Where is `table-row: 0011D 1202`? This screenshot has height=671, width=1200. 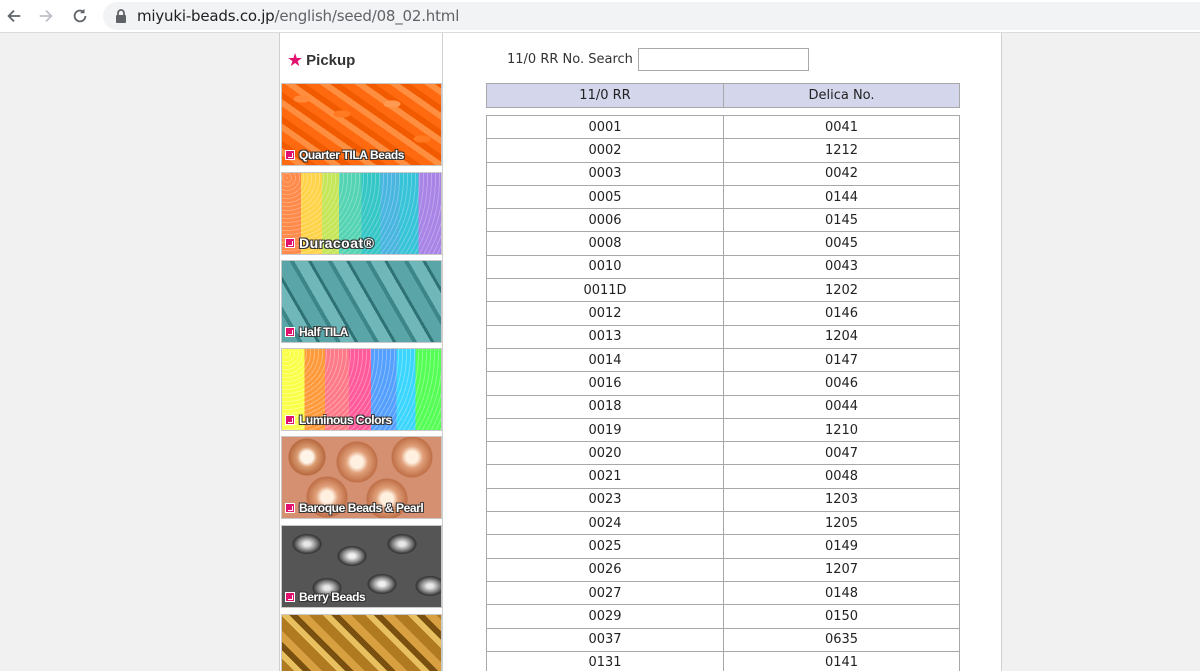 table-row: 0011D 1202 is located at coordinates (723, 290).